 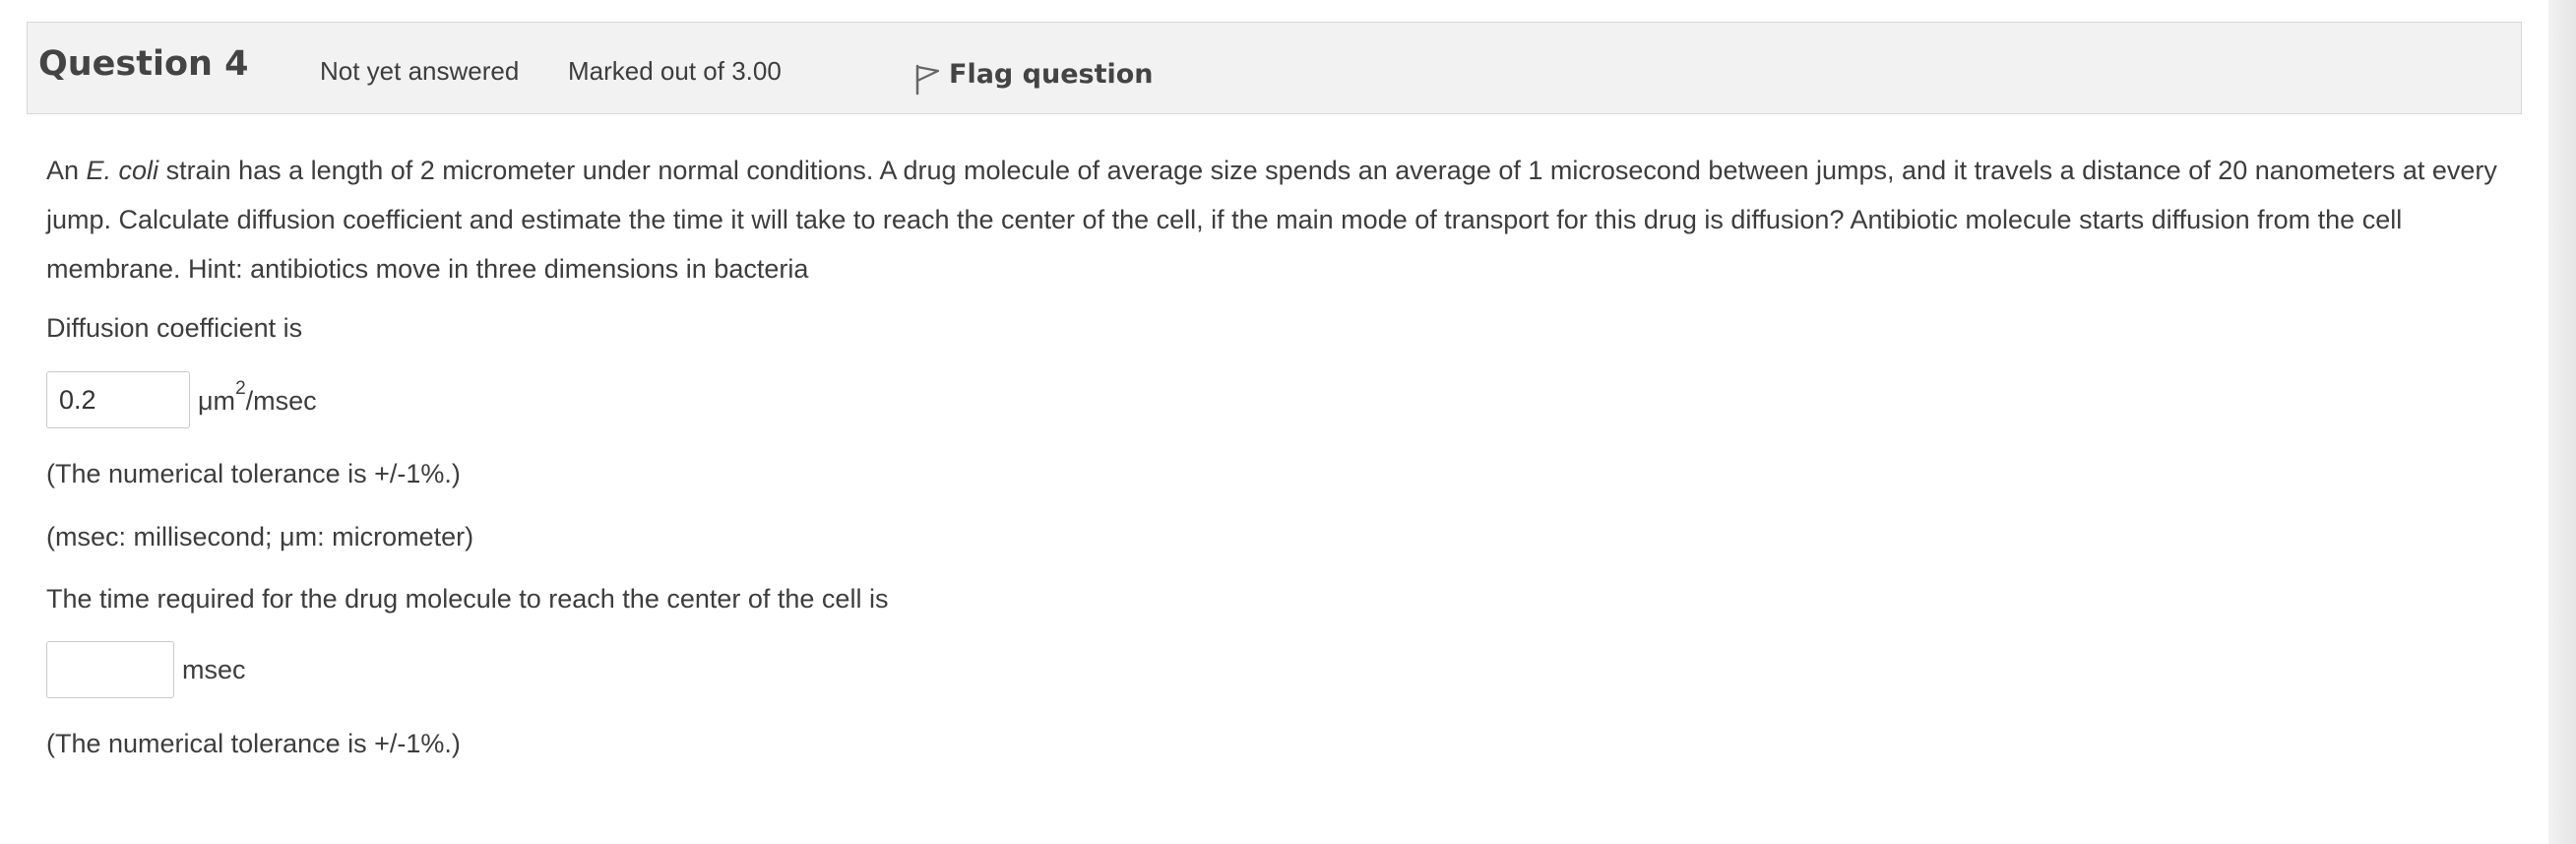 I want to click on question-text-organism: E. coli, so click(x=122, y=170).